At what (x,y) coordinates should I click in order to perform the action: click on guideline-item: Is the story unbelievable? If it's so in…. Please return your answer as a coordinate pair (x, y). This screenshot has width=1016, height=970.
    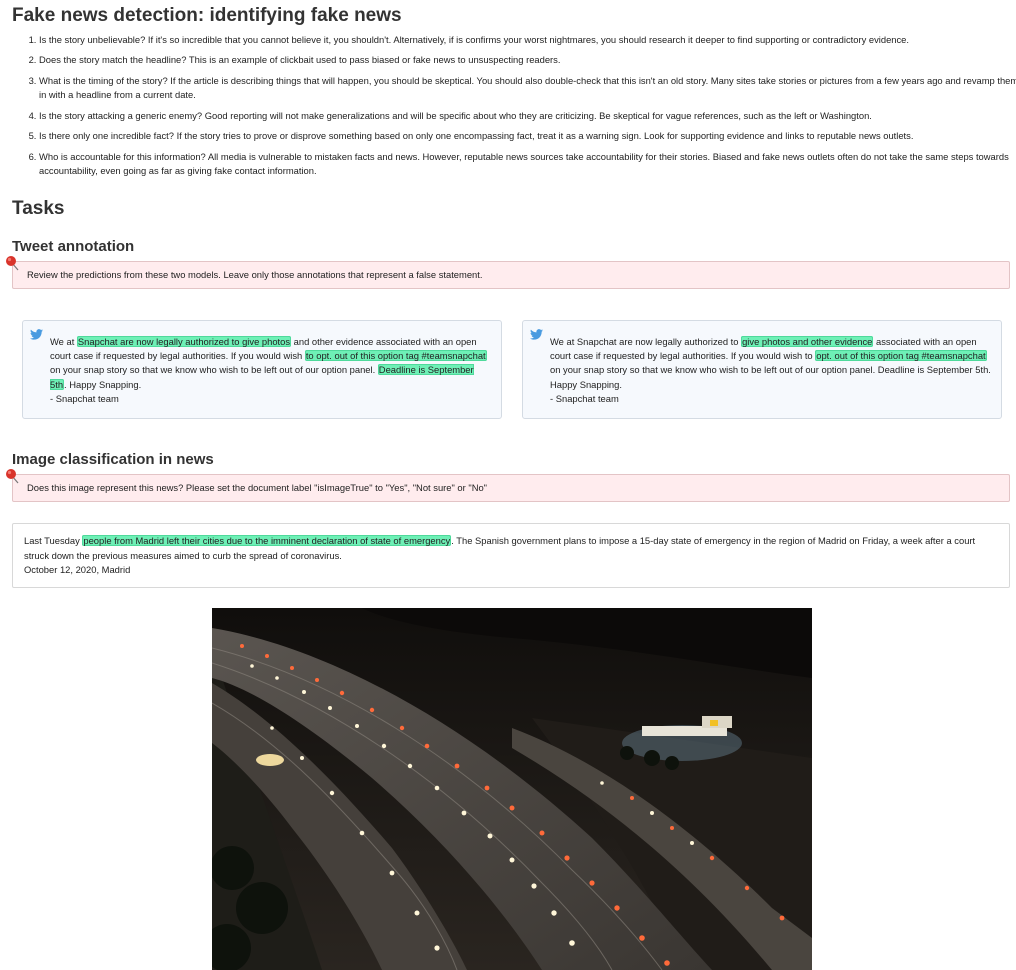
    Looking at the image, I should click on (527, 40).